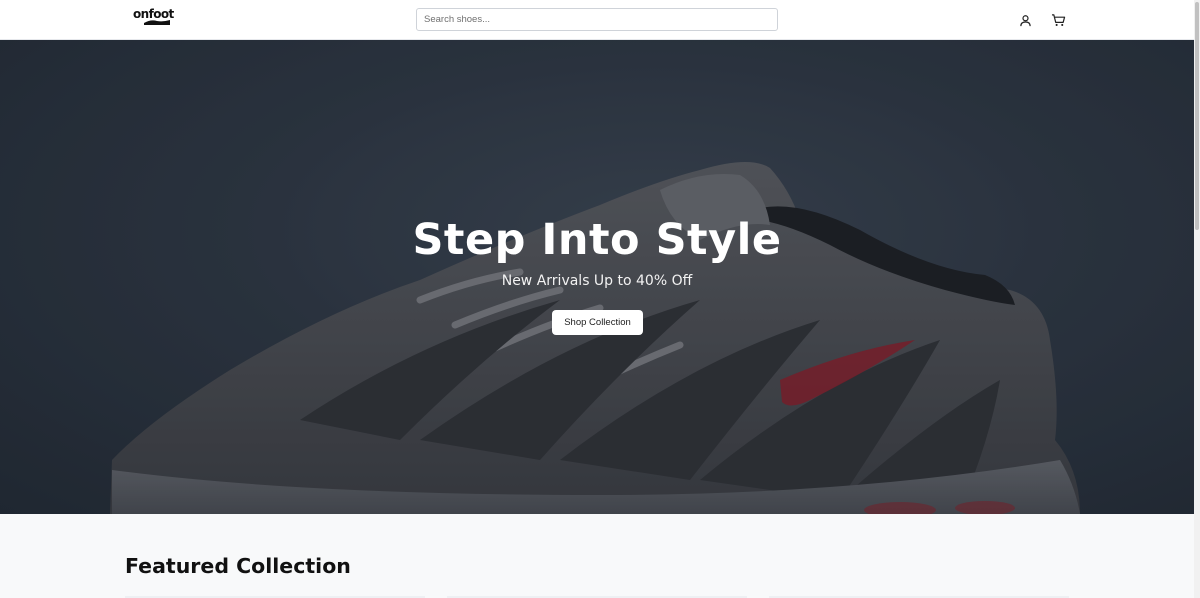 This screenshot has width=1200, height=598. I want to click on logo-shoe-mark, so click(157, 22).